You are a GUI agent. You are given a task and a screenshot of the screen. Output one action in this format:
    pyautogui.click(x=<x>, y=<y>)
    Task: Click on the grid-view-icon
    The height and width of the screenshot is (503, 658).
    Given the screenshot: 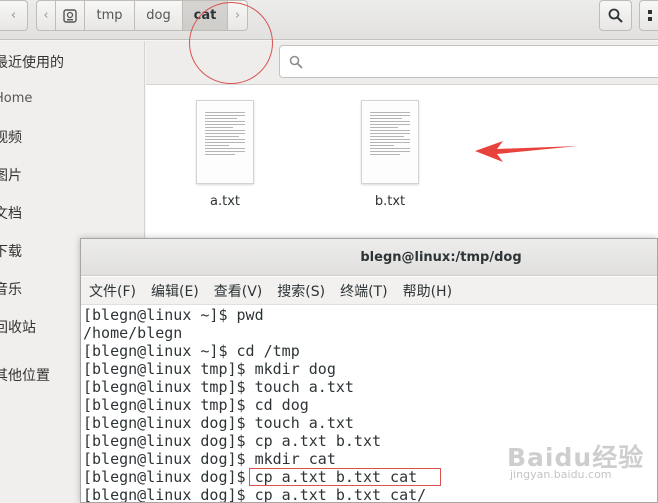 What is the action you would take?
    pyautogui.click(x=650, y=15)
    